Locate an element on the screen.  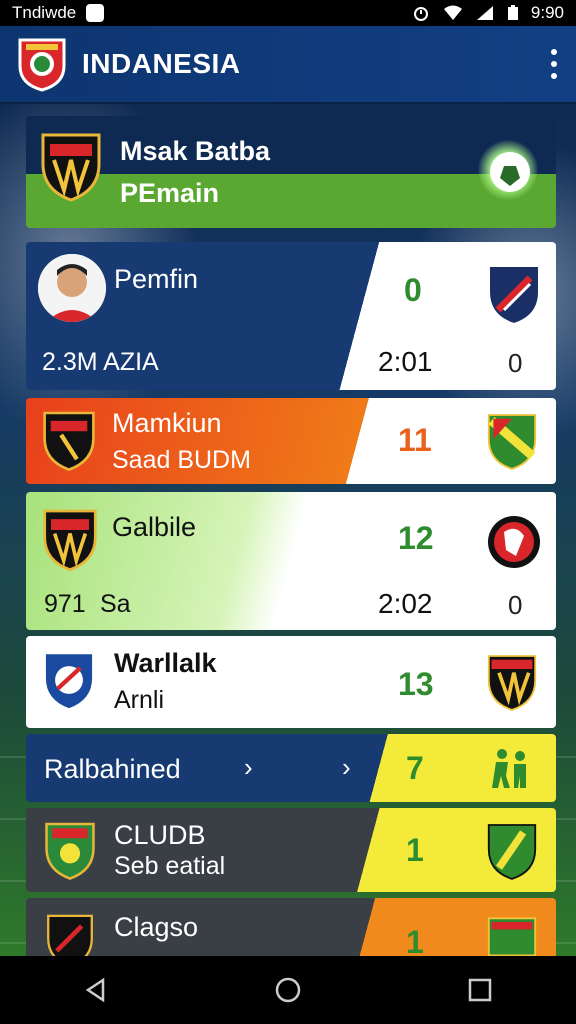
club-name: Clagso is located at coordinates (156, 927).